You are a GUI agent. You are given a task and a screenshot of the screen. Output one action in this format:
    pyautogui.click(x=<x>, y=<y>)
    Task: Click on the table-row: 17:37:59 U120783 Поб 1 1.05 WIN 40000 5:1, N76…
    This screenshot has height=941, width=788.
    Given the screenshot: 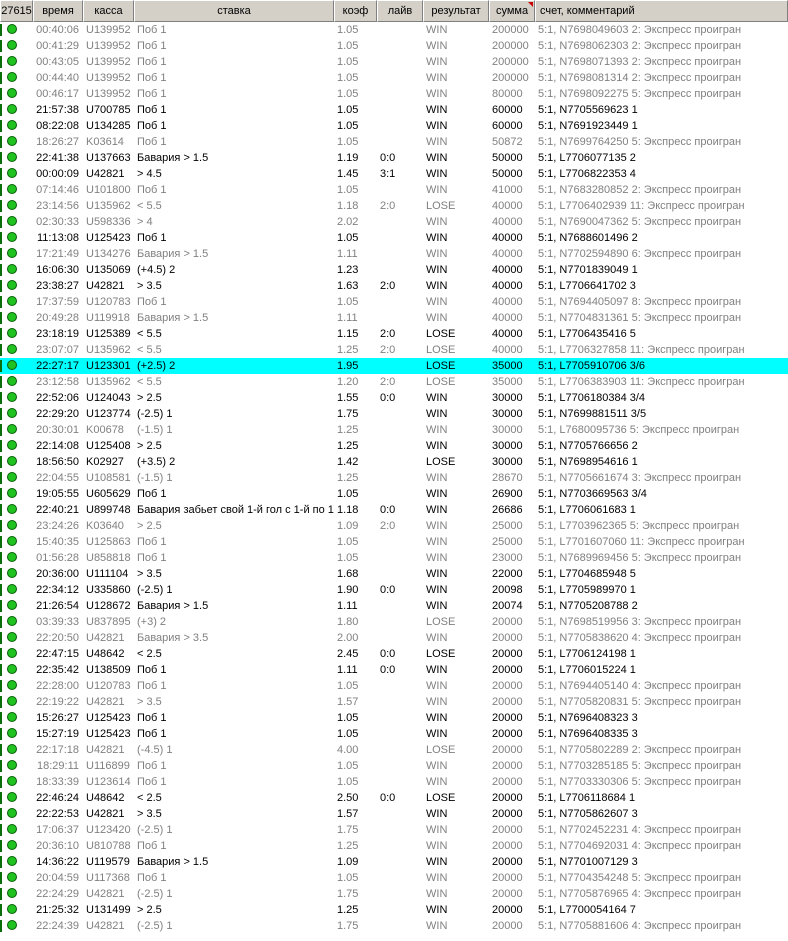 What is the action you would take?
    pyautogui.click(x=394, y=302)
    